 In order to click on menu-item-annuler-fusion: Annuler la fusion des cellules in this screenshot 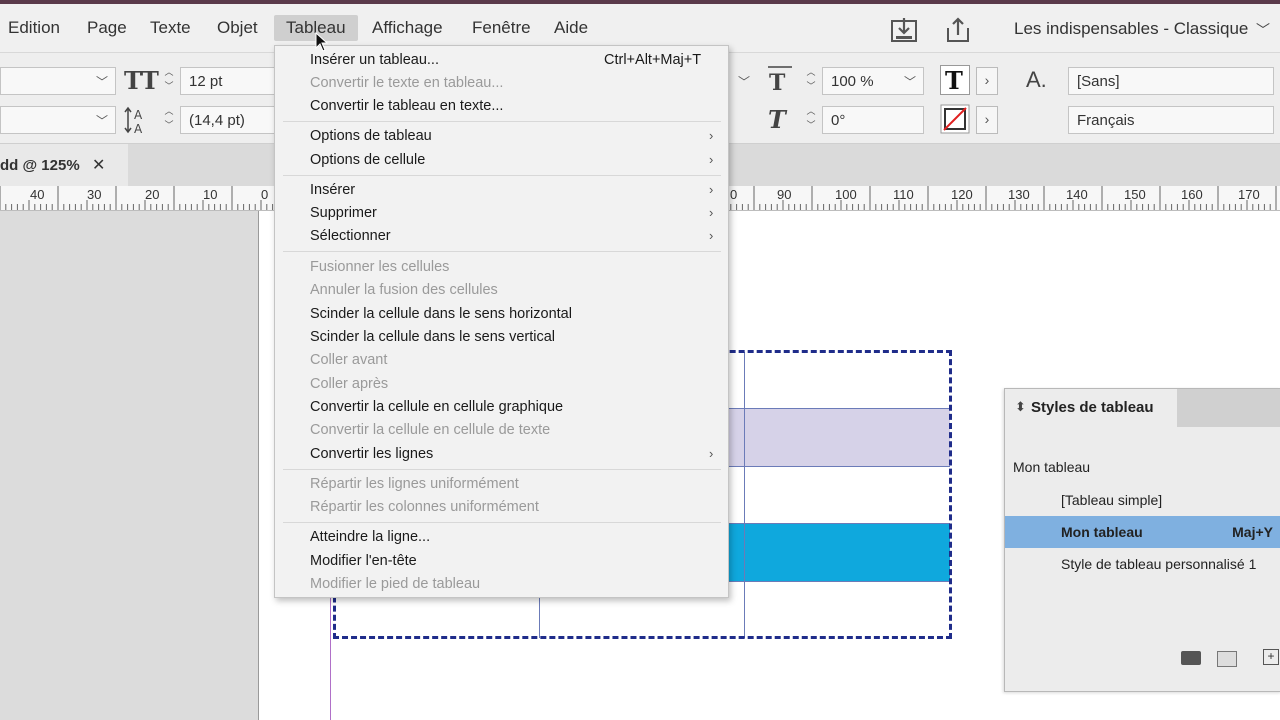, I will do `click(404, 290)`.